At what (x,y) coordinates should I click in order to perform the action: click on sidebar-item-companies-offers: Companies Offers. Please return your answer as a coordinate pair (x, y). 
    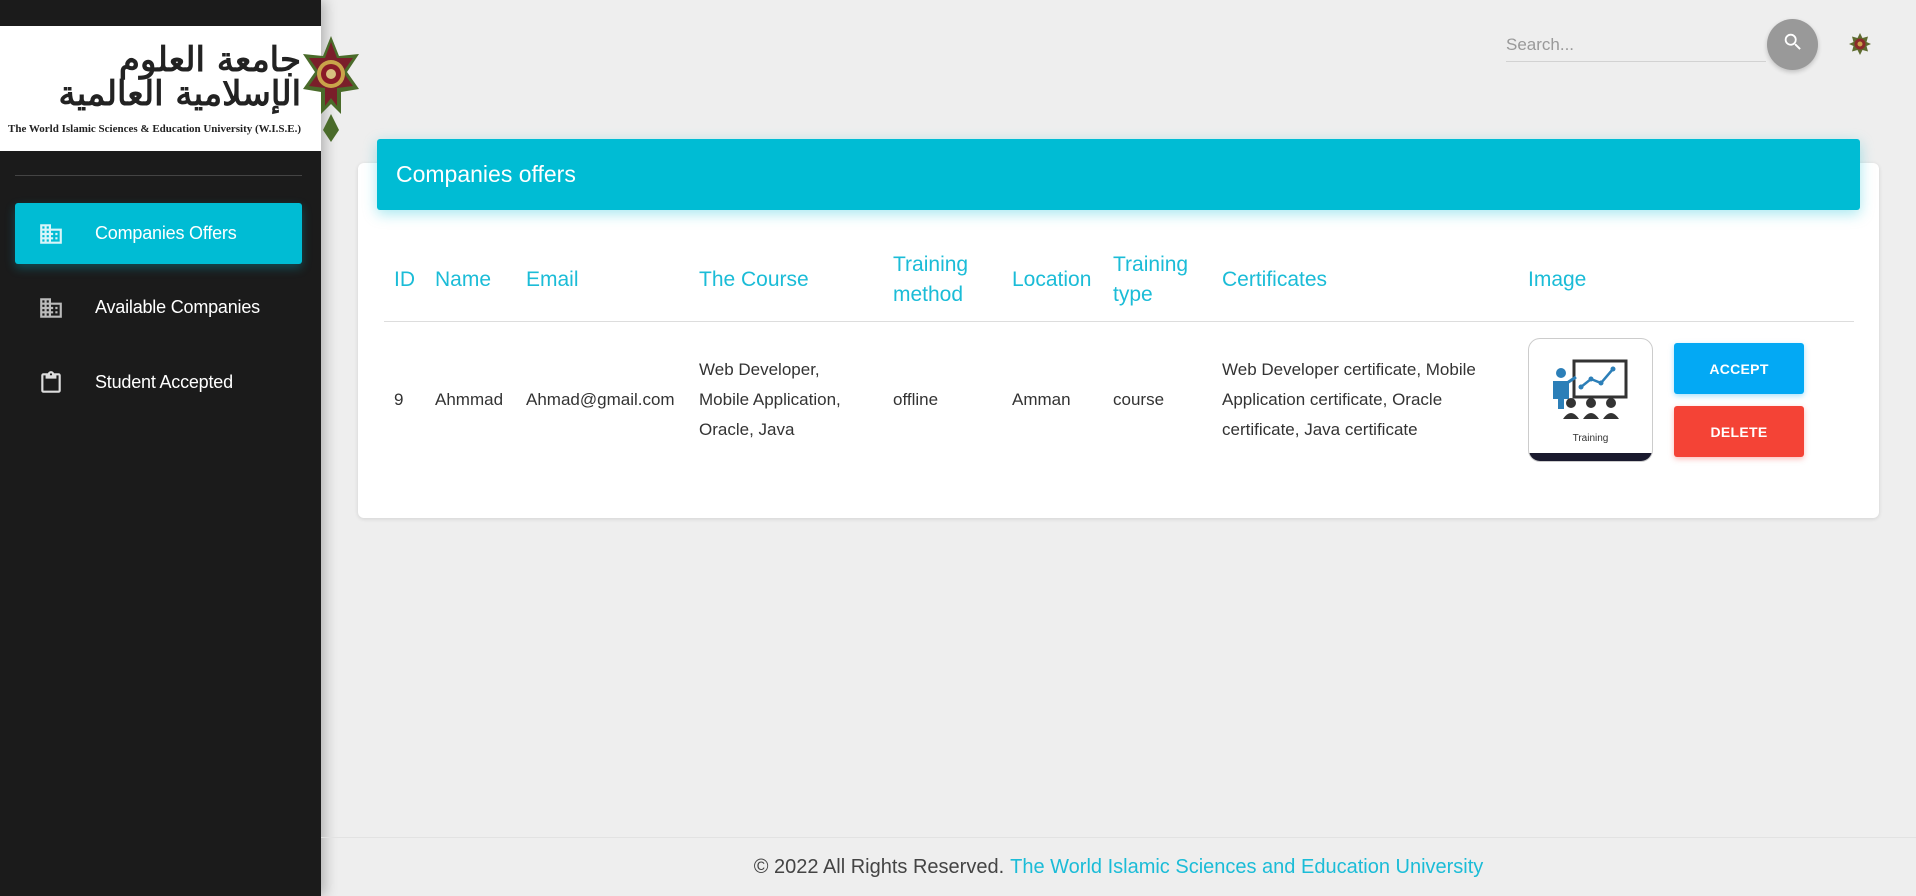
    Looking at the image, I should click on (158, 233).